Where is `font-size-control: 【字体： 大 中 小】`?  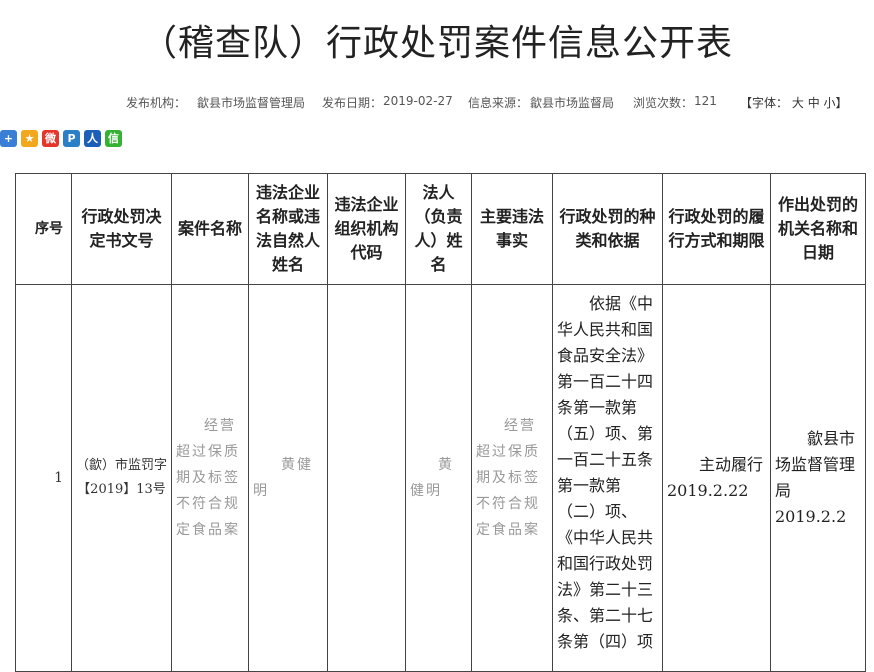 font-size-control: 【字体： 大 中 小】 is located at coordinates (794, 102).